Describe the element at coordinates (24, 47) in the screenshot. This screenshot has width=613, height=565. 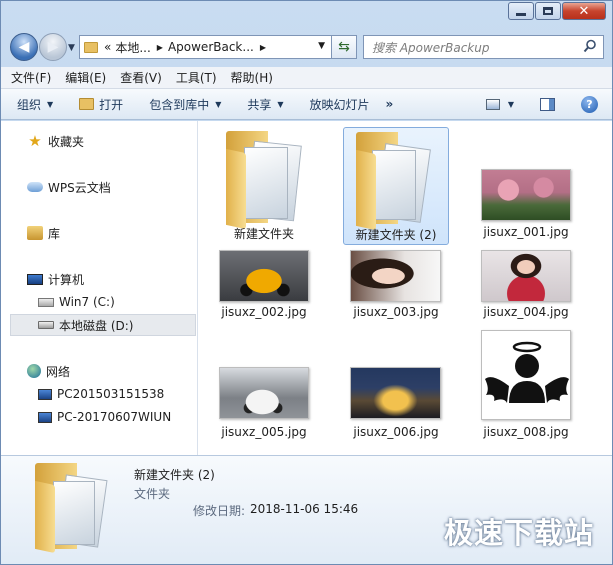
I see `back-button: ◀` at that location.